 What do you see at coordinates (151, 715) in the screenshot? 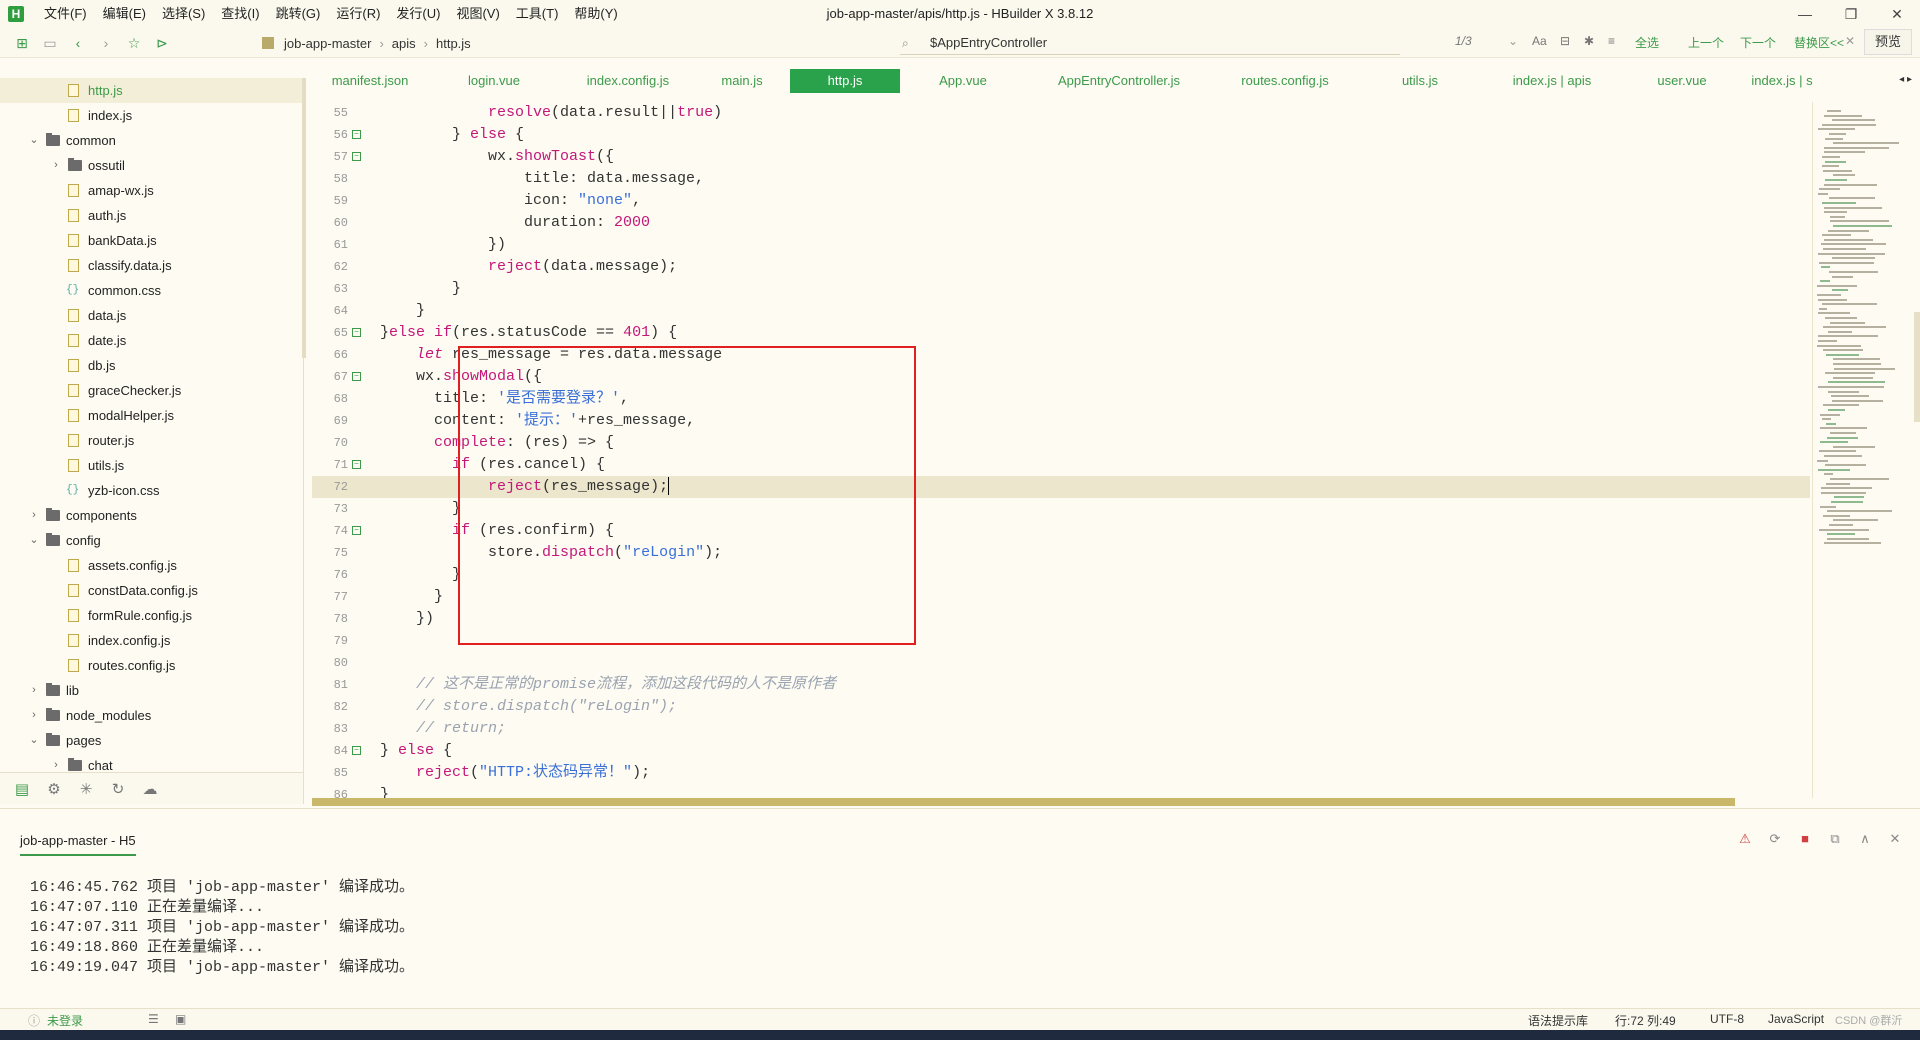
I see `tree-folder: › node_modules` at bounding box center [151, 715].